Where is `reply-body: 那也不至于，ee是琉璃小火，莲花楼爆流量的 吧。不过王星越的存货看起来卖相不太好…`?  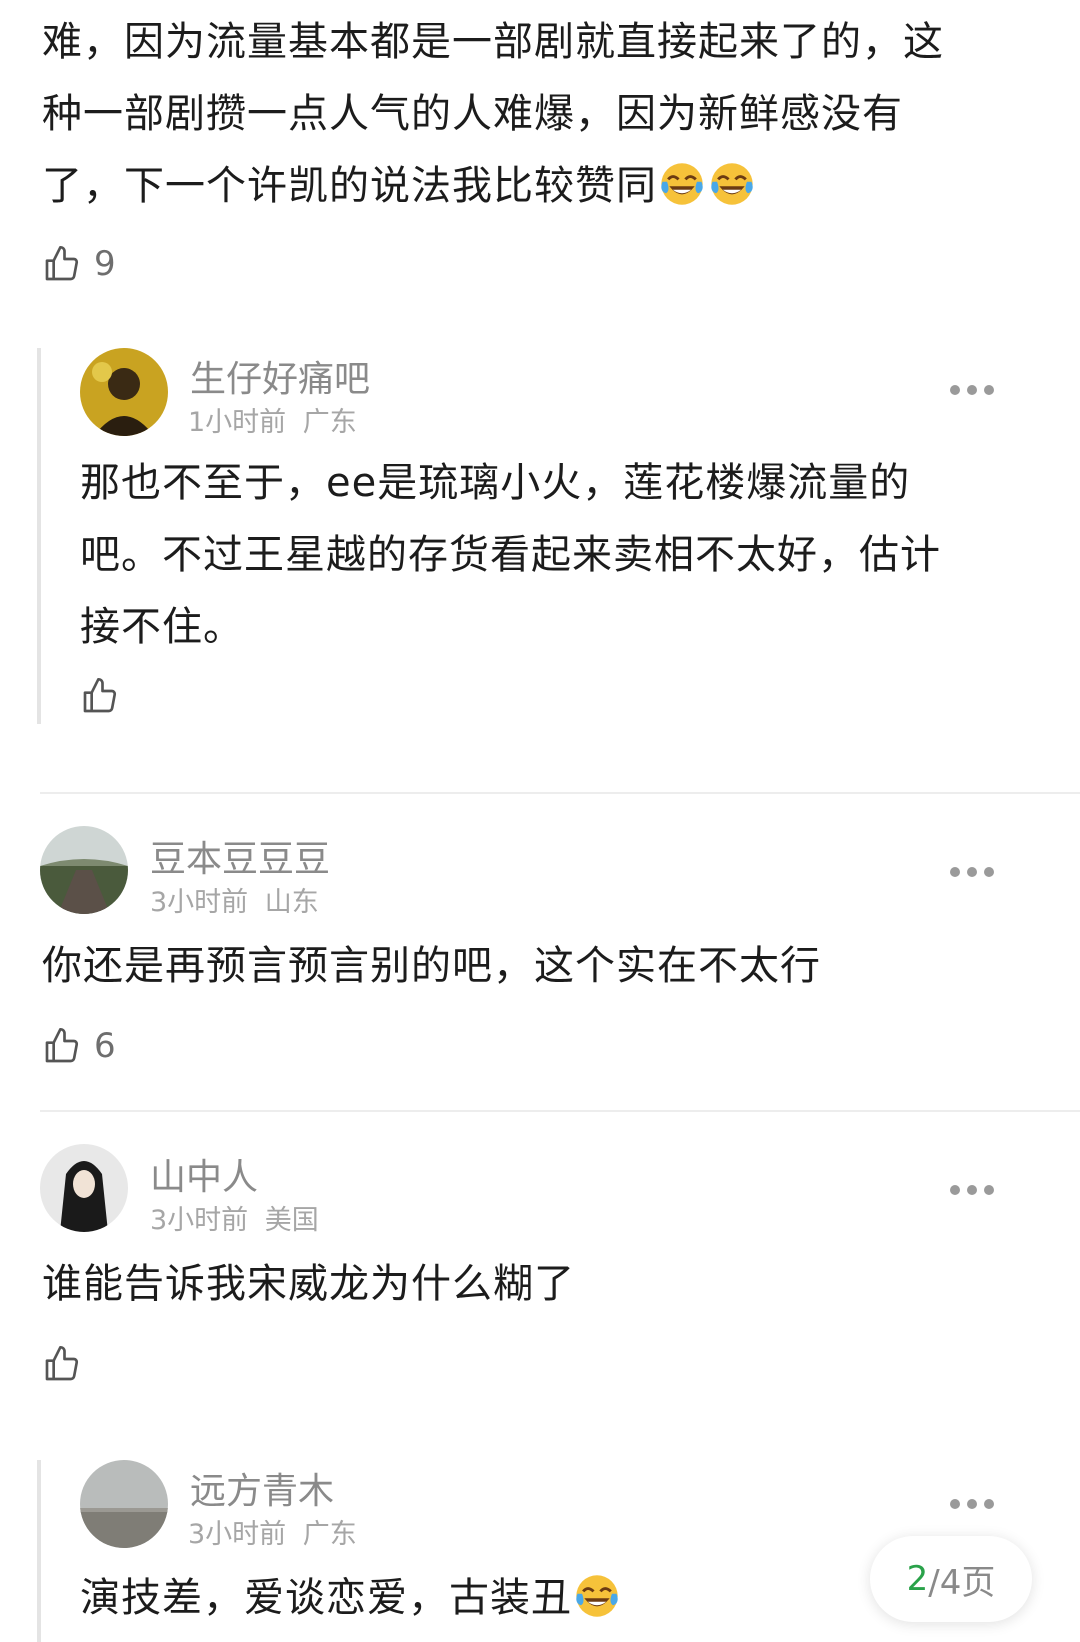
reply-body: 那也不至于，ee是琉璃小火，莲花楼爆流量的 吧。不过王星越的存货看起来卖相不太好… is located at coordinates (560, 555).